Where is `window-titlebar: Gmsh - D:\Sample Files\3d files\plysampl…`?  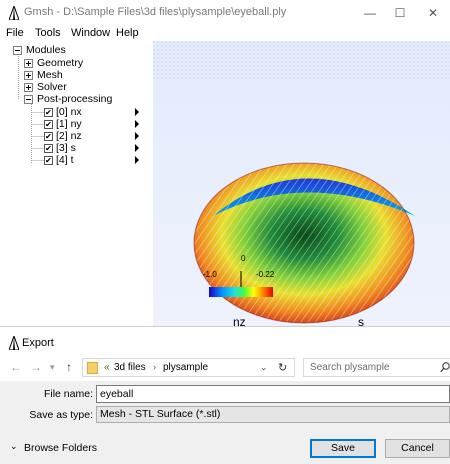
window-titlebar: Gmsh - D:\Sample Files\3d files\plysampl… is located at coordinates (225, 13).